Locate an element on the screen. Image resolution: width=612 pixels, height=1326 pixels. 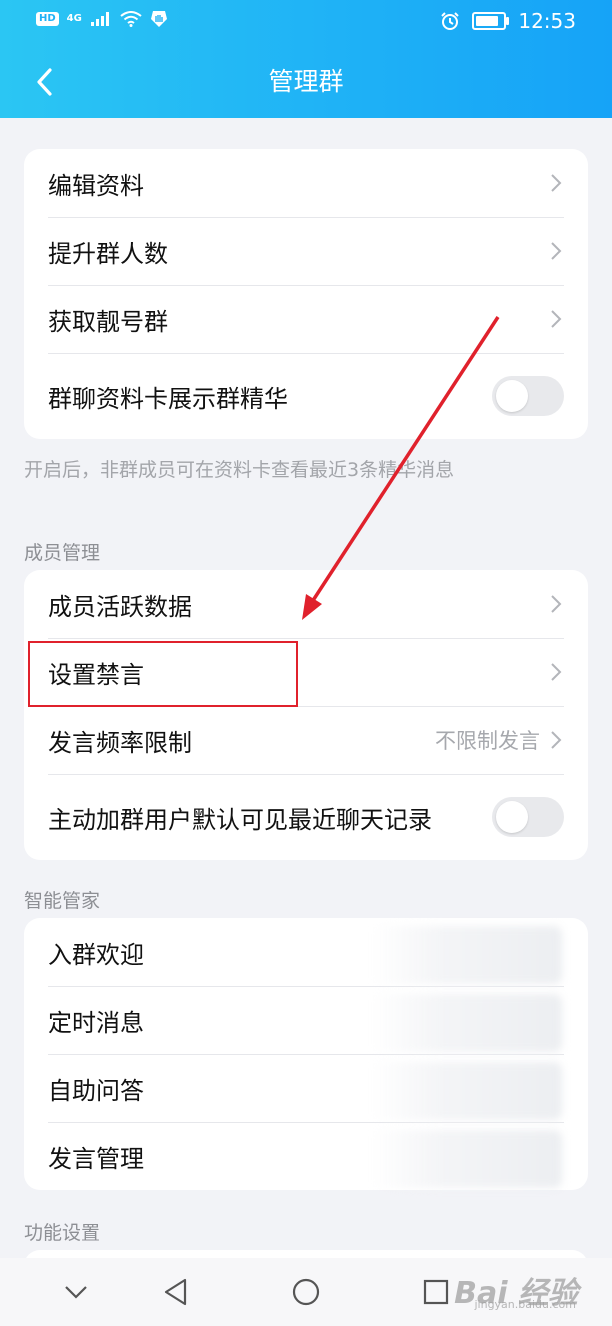
hide-nav-button is located at coordinates (76, 1292).